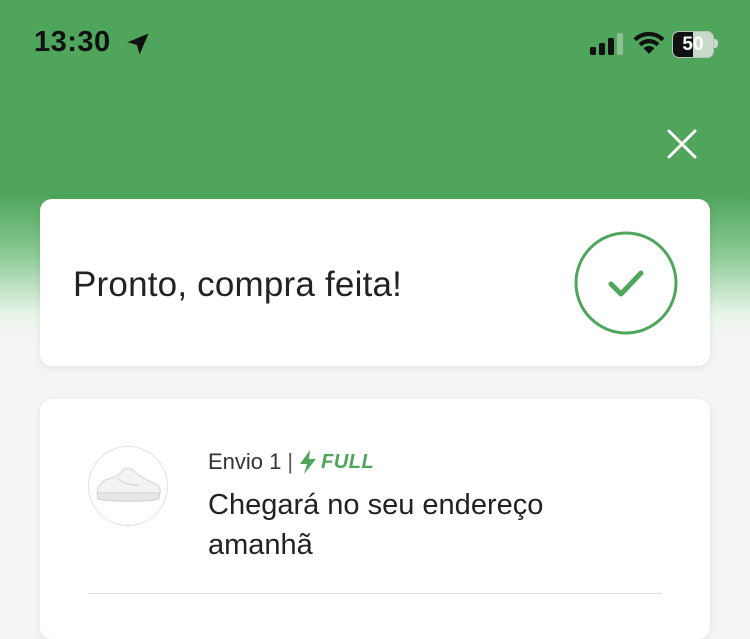 The width and height of the screenshot is (750, 639). Describe the element at coordinates (238, 284) in the screenshot. I see `confirmation-title: Pronto, compra feita!` at that location.